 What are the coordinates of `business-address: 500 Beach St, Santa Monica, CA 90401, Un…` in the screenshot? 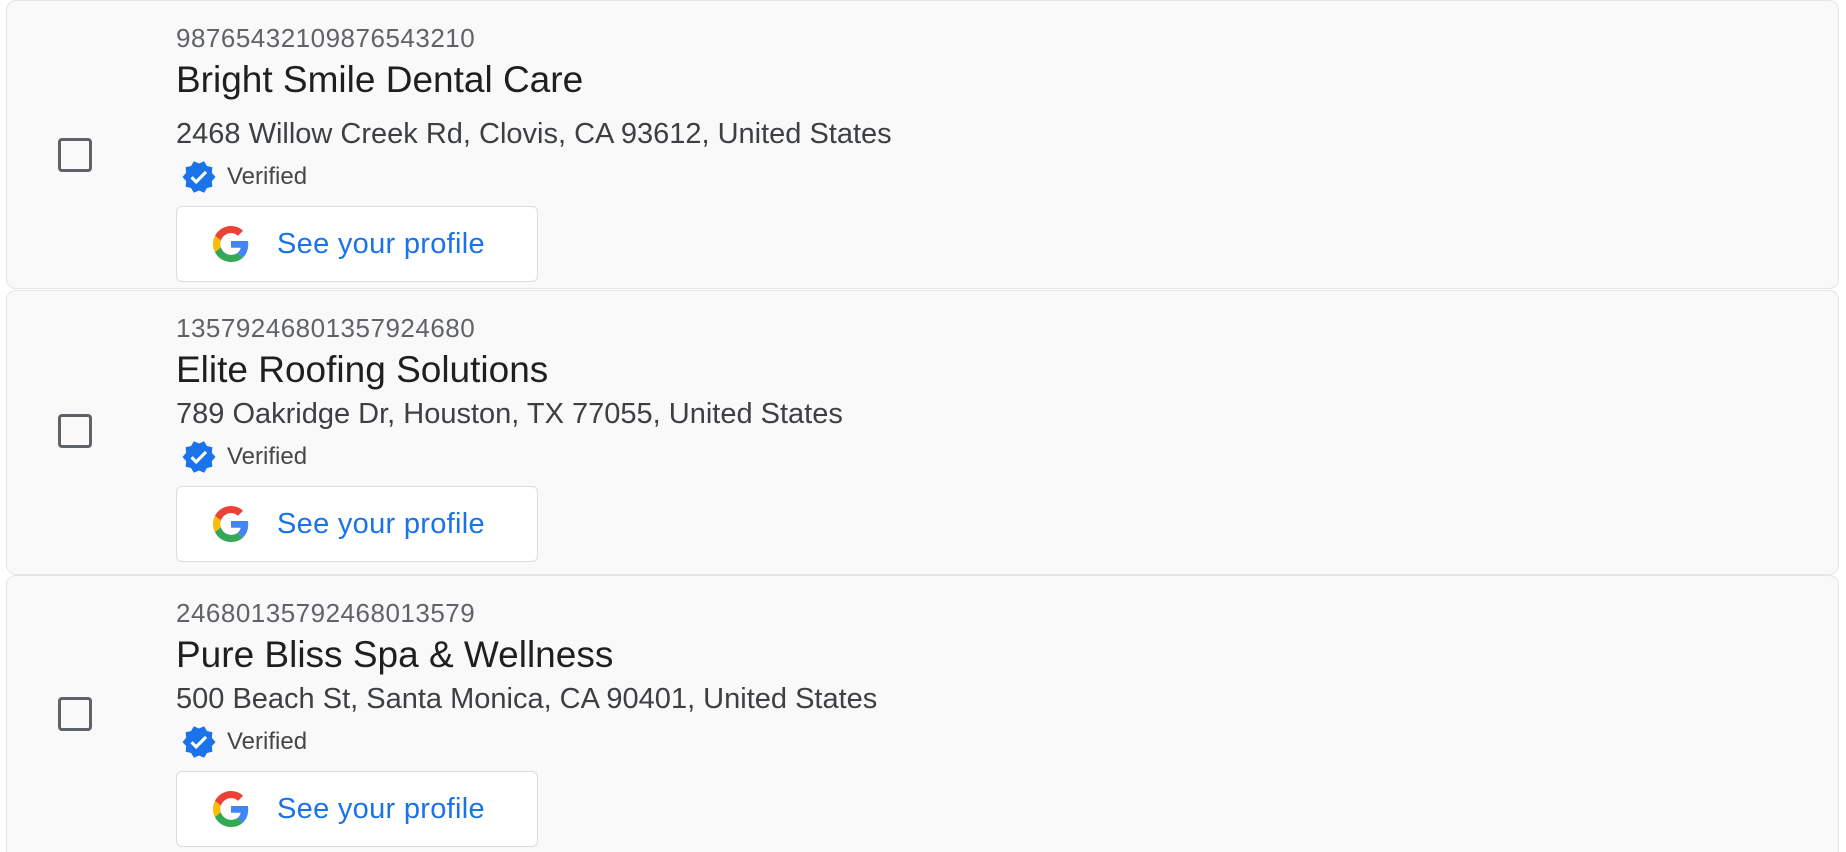 It's located at (527, 699).